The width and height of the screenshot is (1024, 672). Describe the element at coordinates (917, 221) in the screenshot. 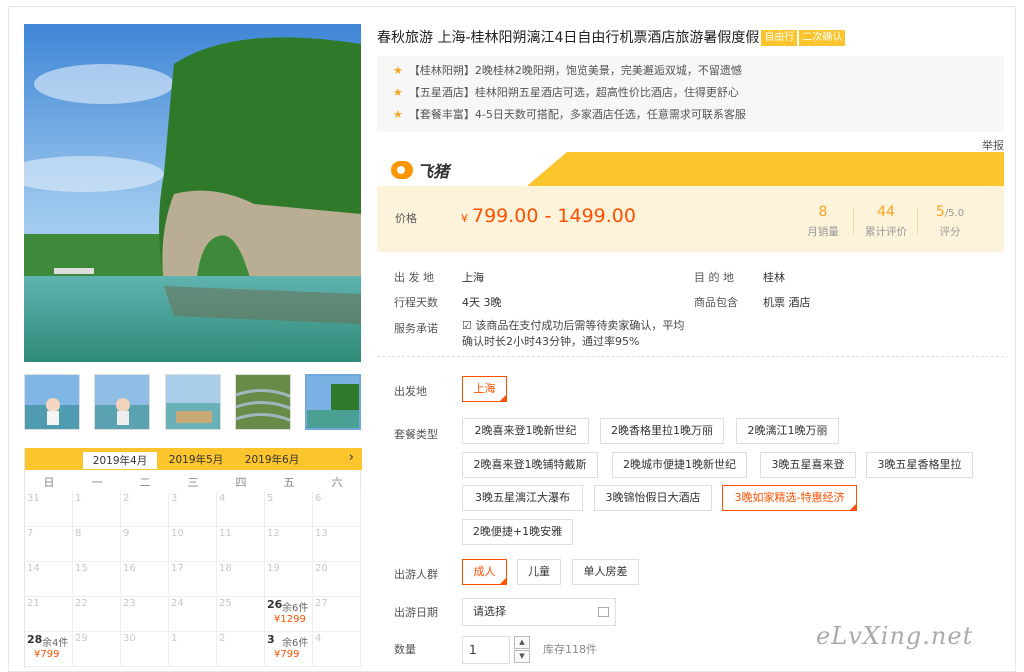

I see `stat-divider` at that location.